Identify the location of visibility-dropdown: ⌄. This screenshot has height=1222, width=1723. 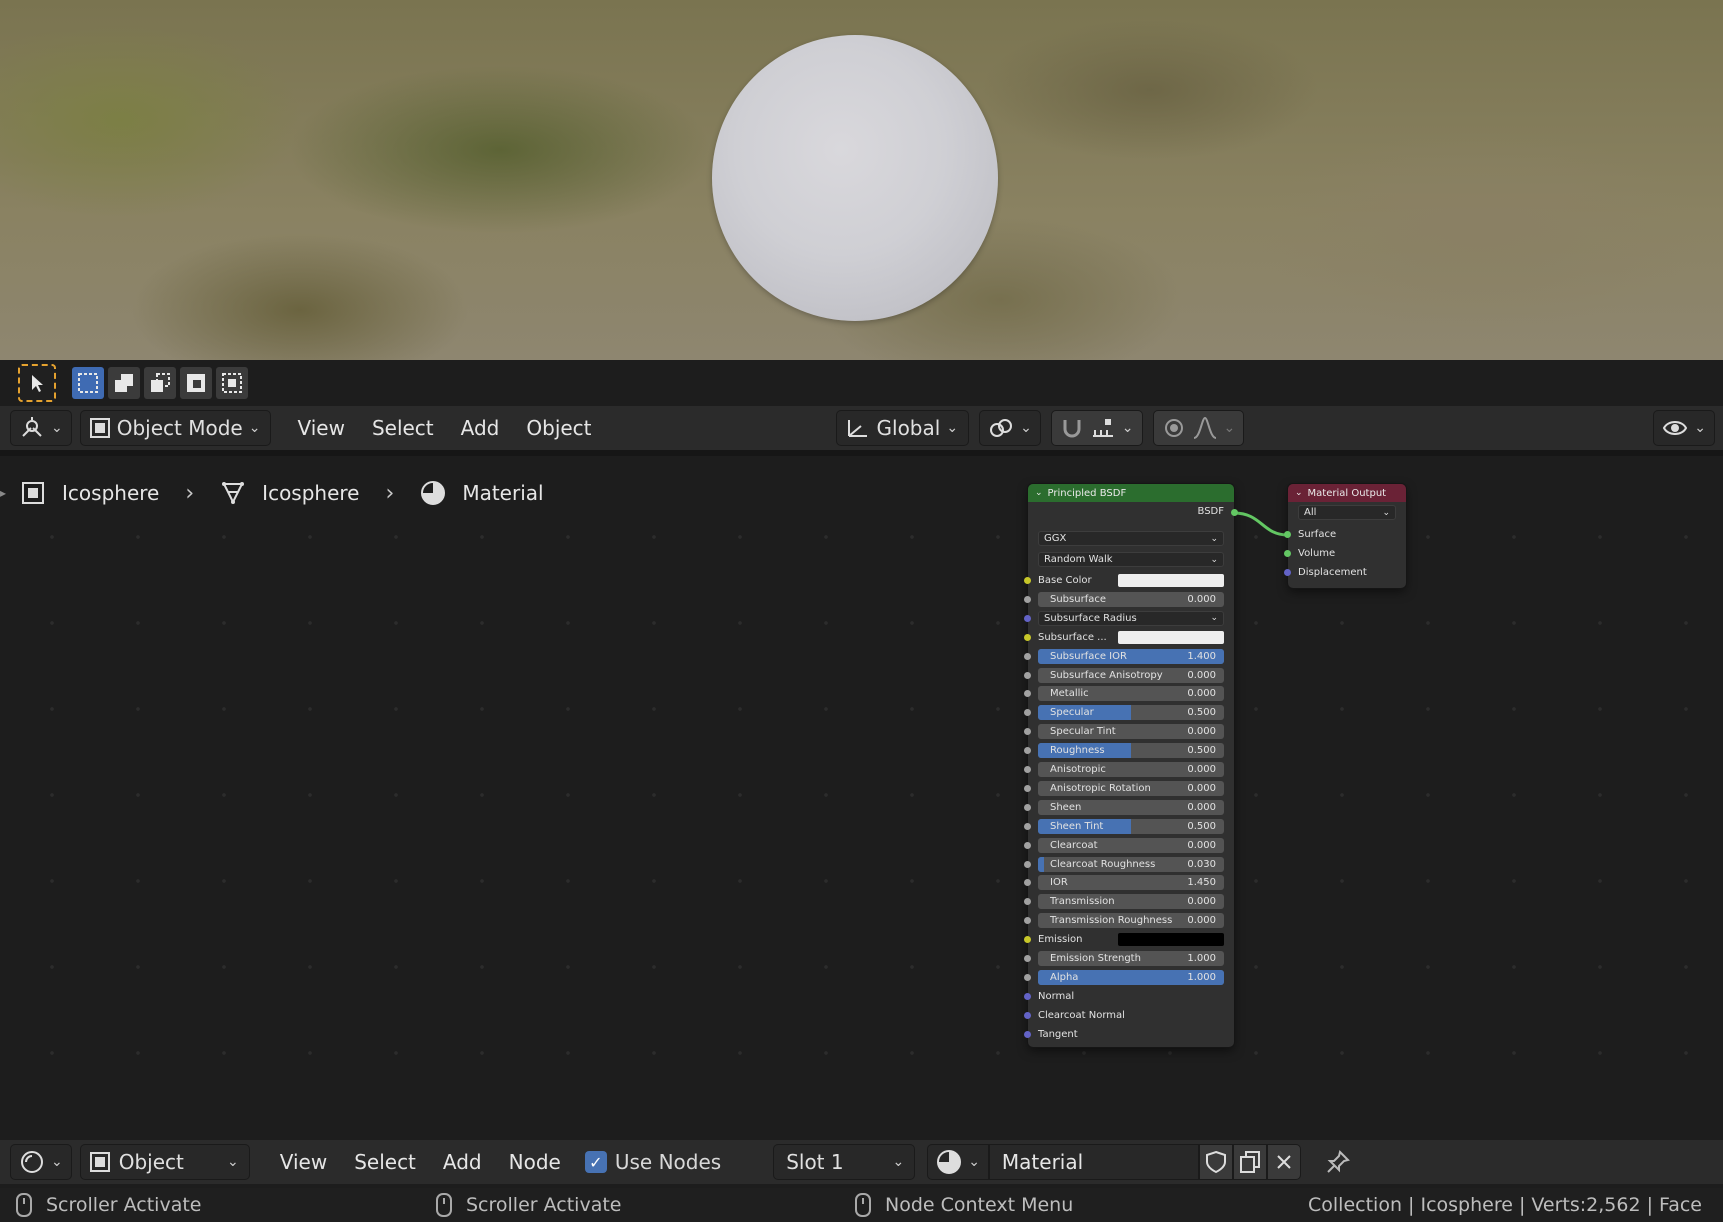
(1684, 428).